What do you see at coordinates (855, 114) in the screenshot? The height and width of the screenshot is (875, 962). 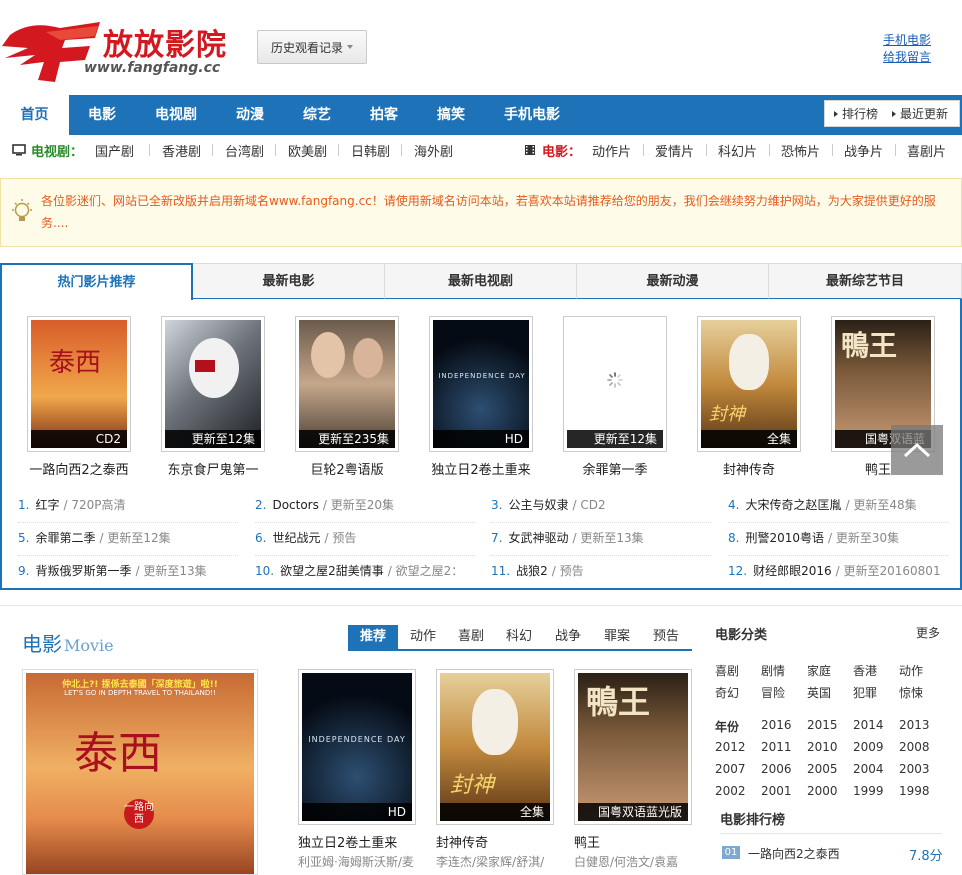 I see `ranking-link: 排行榜` at bounding box center [855, 114].